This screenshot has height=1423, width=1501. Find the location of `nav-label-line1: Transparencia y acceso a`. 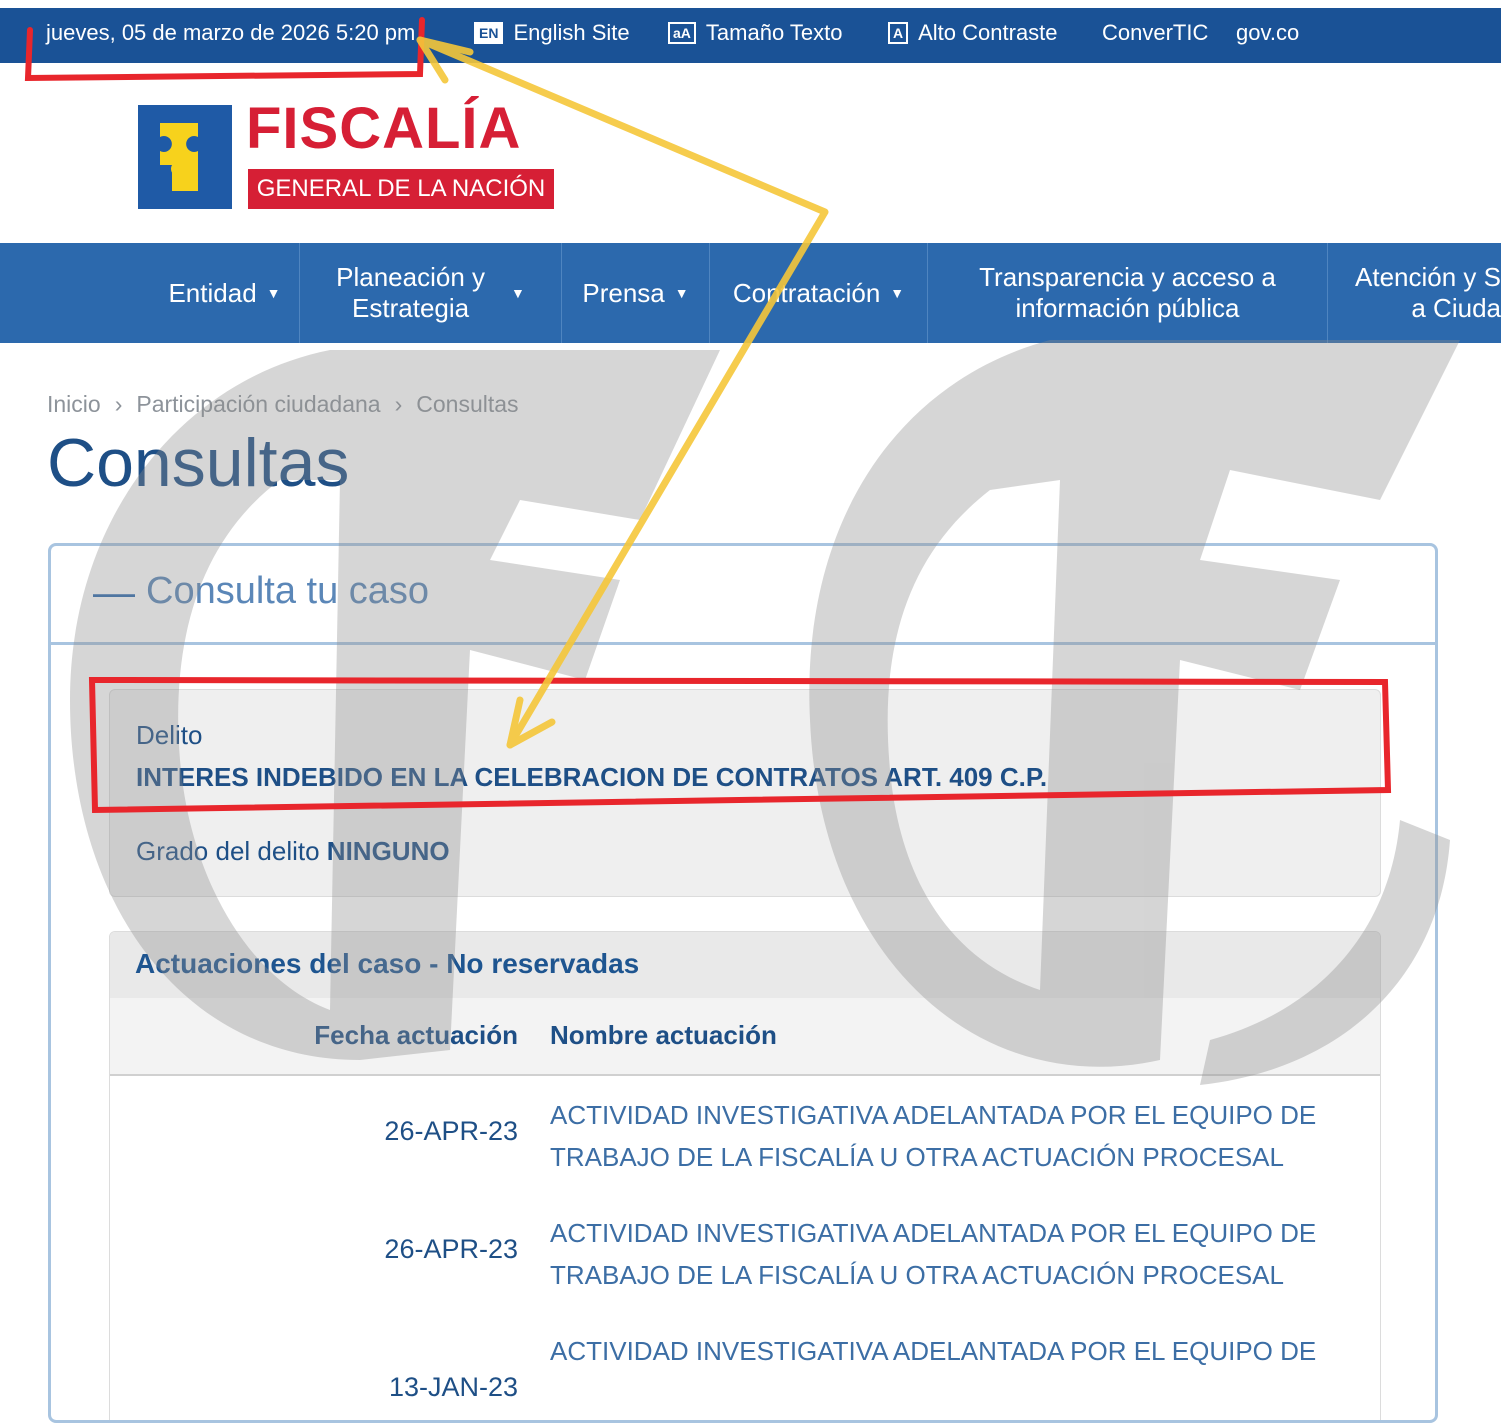

nav-label-line1: Transparencia y acceso a is located at coordinates (1127, 277).